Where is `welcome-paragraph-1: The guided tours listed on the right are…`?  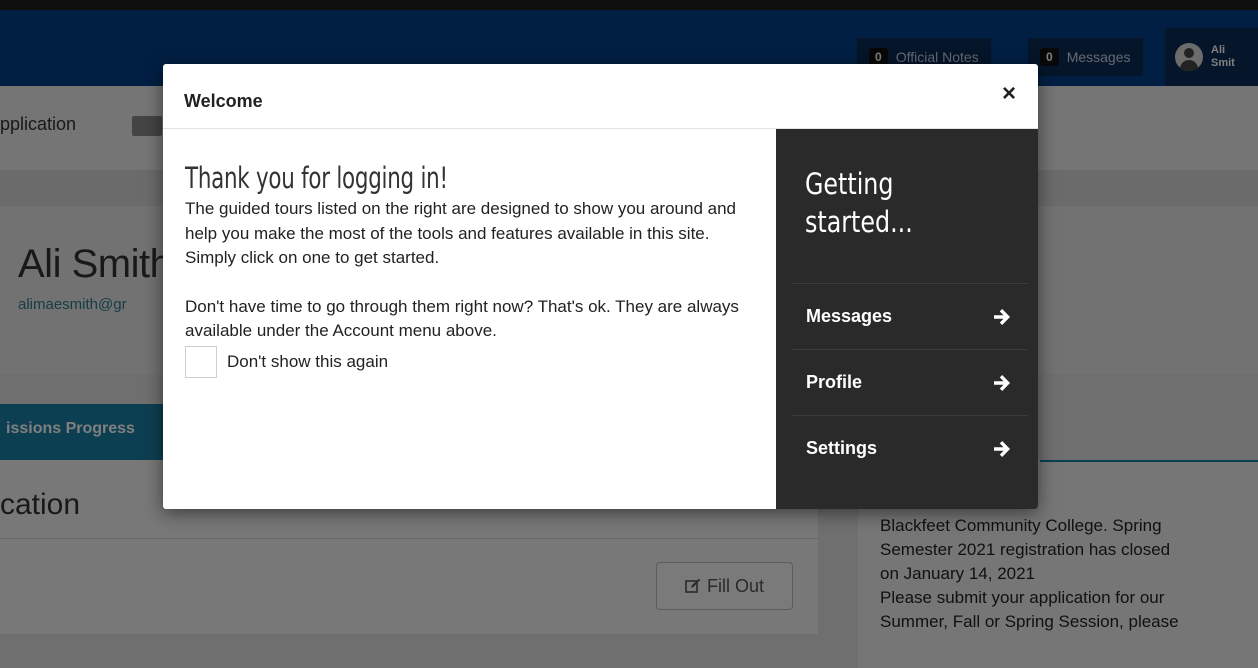
welcome-paragraph-1: The guided tours listed on the right are… is located at coordinates (460, 233).